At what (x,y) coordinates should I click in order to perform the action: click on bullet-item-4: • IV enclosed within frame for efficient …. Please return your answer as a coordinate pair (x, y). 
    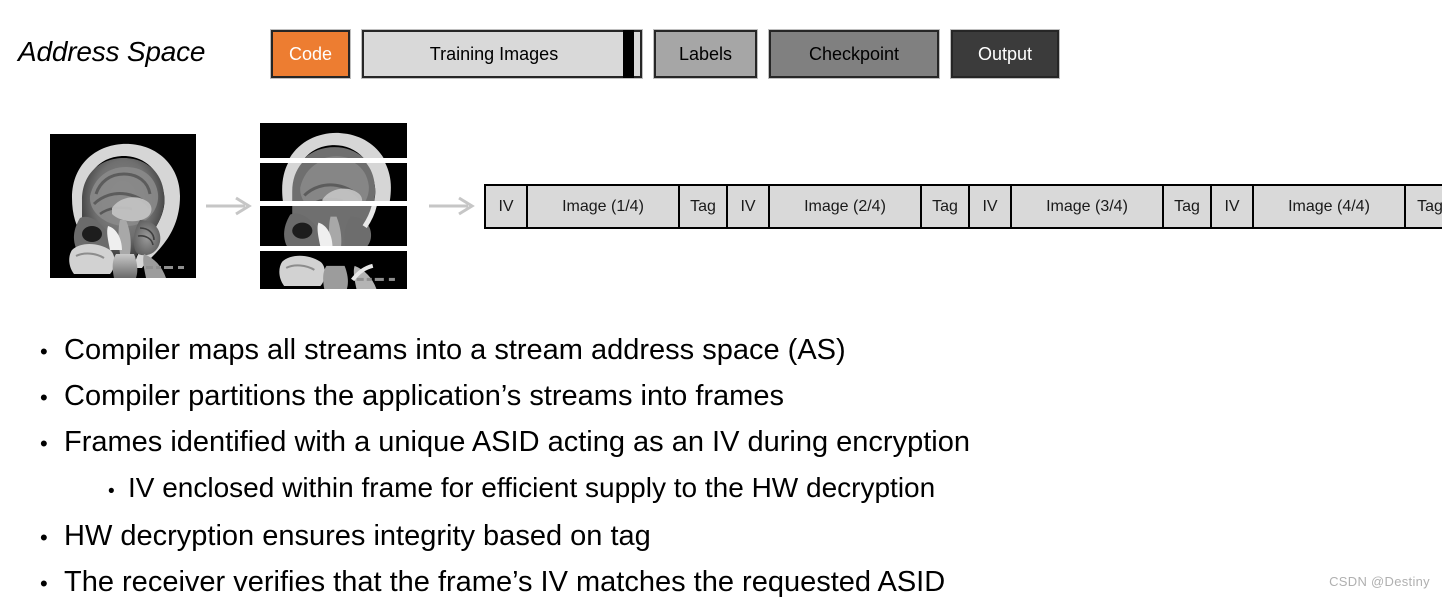
    Looking at the image, I should click on (700, 490).